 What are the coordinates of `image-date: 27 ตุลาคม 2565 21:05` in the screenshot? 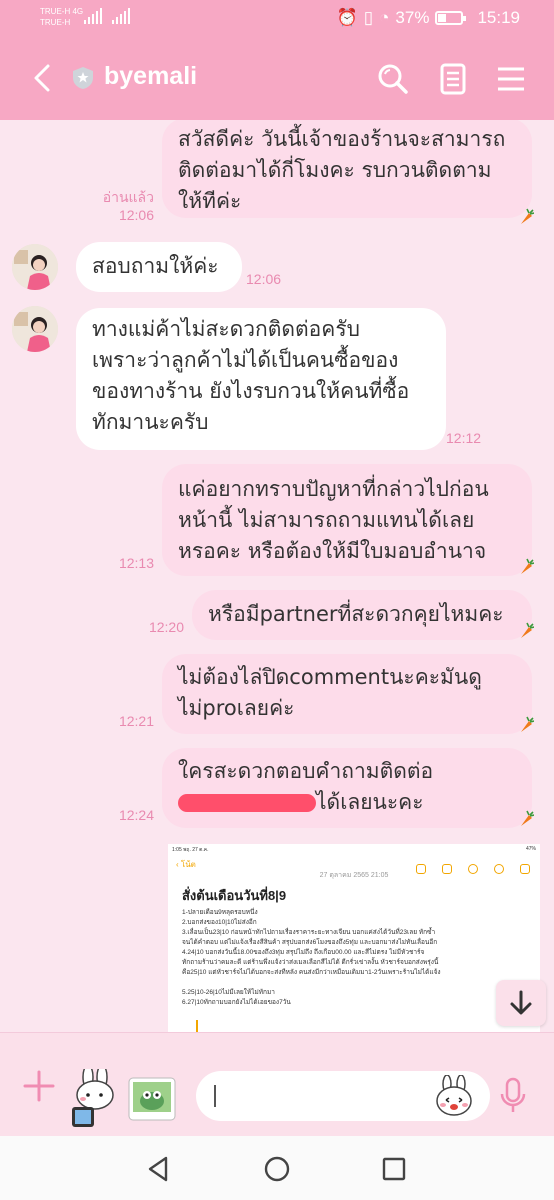 It's located at (354, 875).